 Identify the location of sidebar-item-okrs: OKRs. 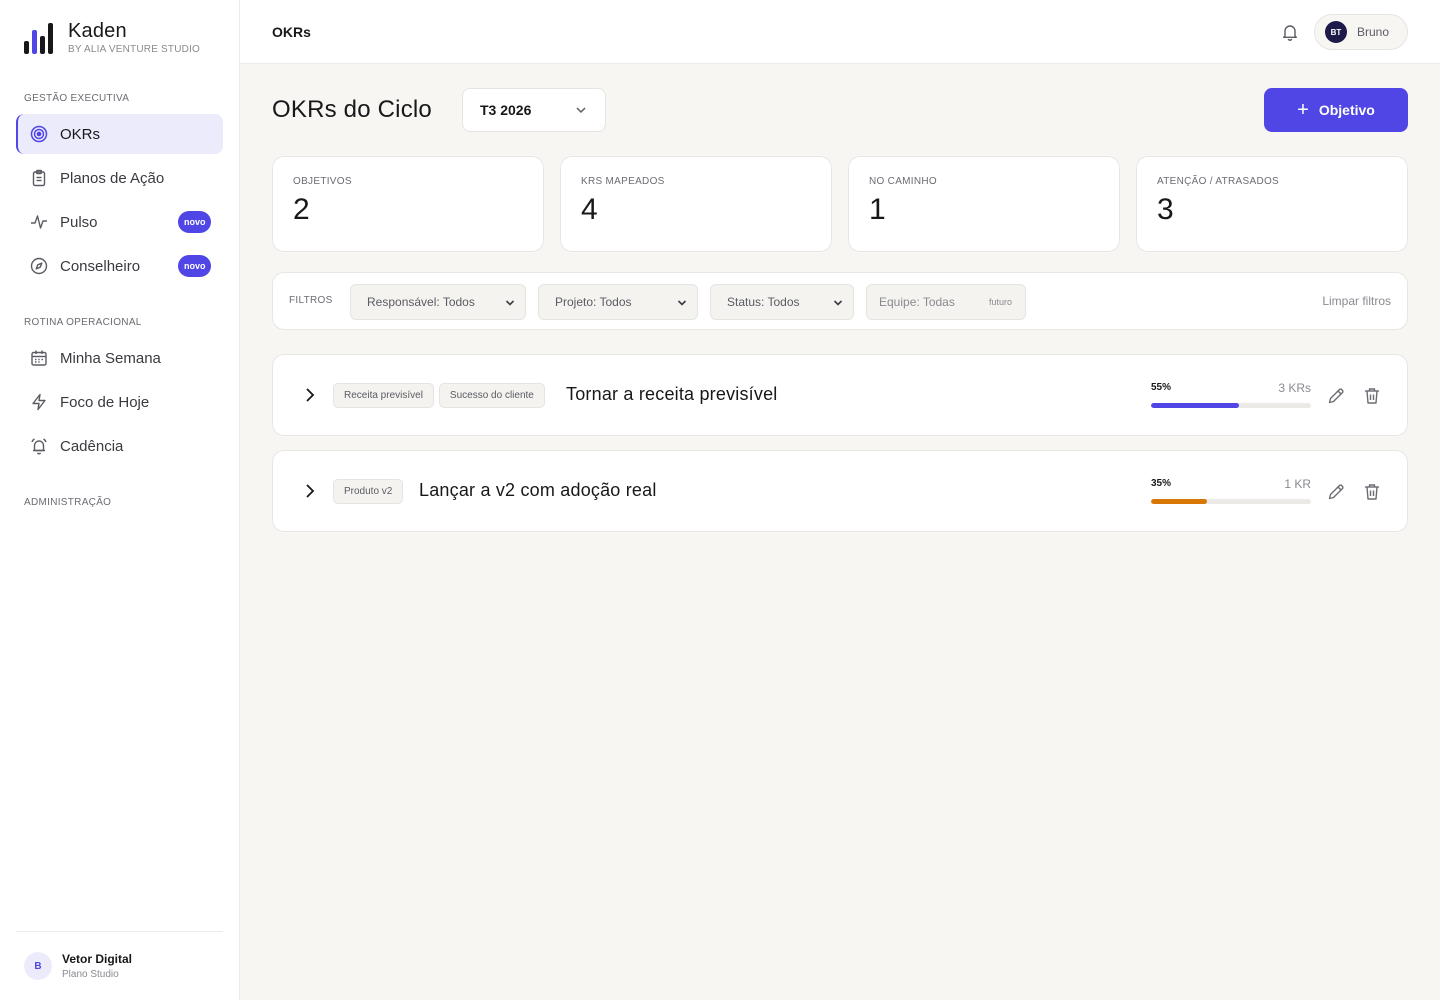
(119, 134).